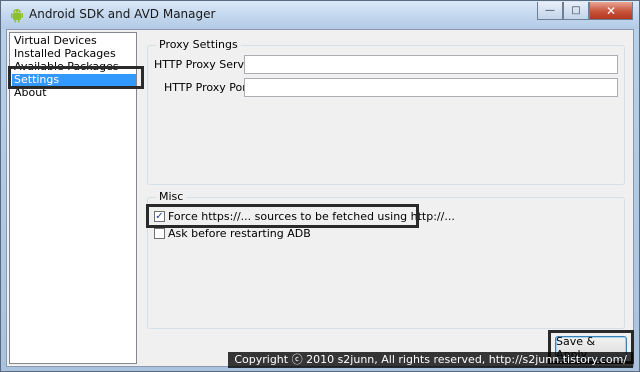  Describe the element at coordinates (65, 54) in the screenshot. I see `nav-item-installed-packages: Installed Packages` at that location.